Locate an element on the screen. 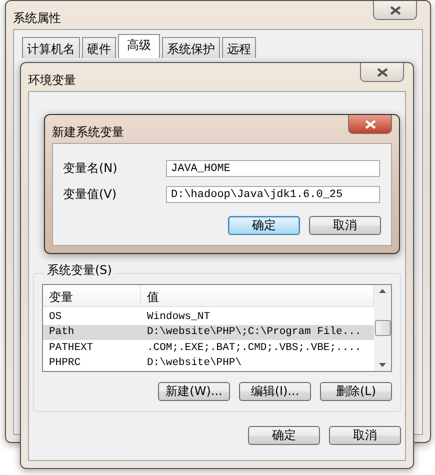 The image size is (435, 475). dialog-title: 新建系统变量 is located at coordinates (88, 132).